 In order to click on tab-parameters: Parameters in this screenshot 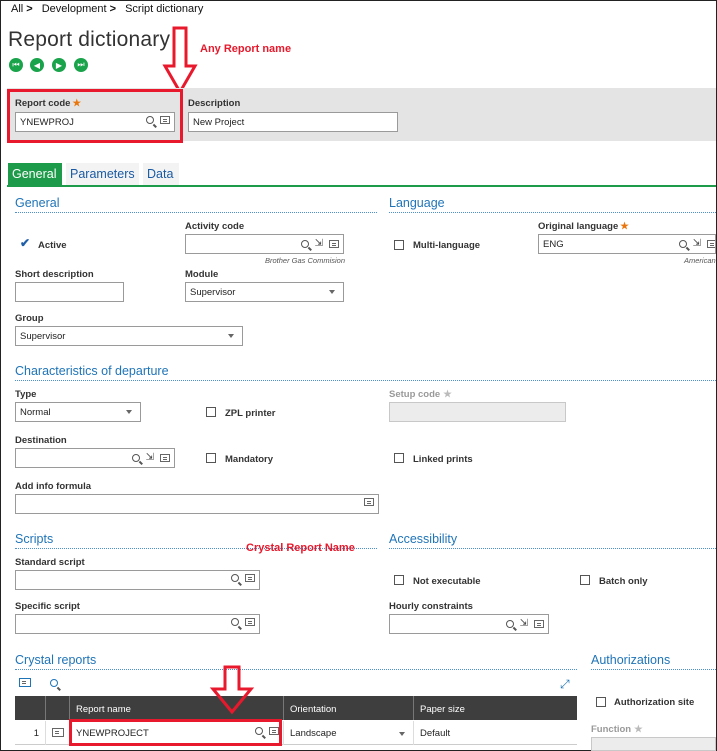, I will do `click(102, 174)`.